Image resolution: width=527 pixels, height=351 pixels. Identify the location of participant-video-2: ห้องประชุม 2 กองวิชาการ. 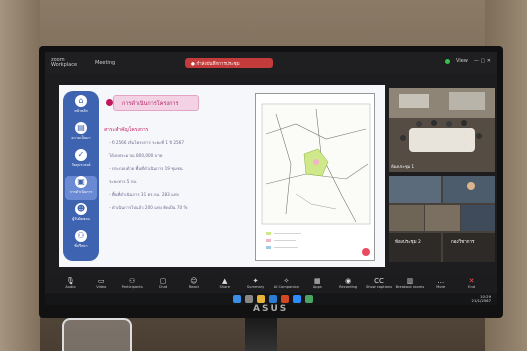
(442, 219).